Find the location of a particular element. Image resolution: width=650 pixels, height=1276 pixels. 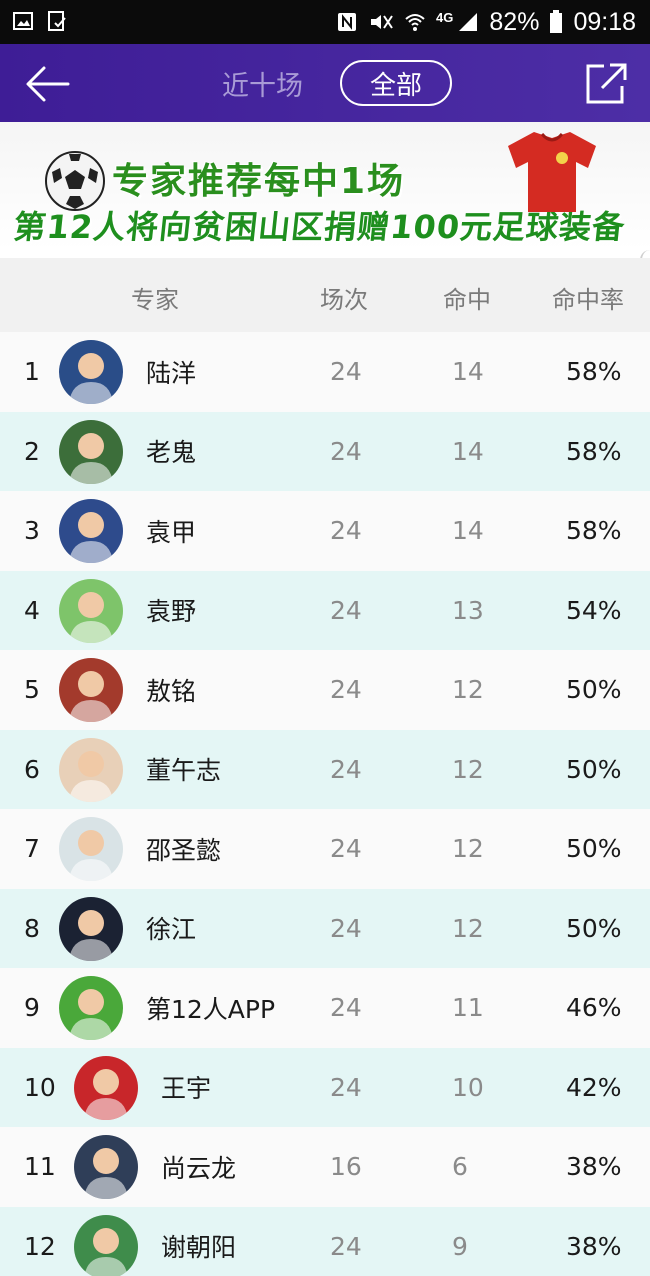

table-row: 1 陆洋 24 14 58% is located at coordinates (325, 372).